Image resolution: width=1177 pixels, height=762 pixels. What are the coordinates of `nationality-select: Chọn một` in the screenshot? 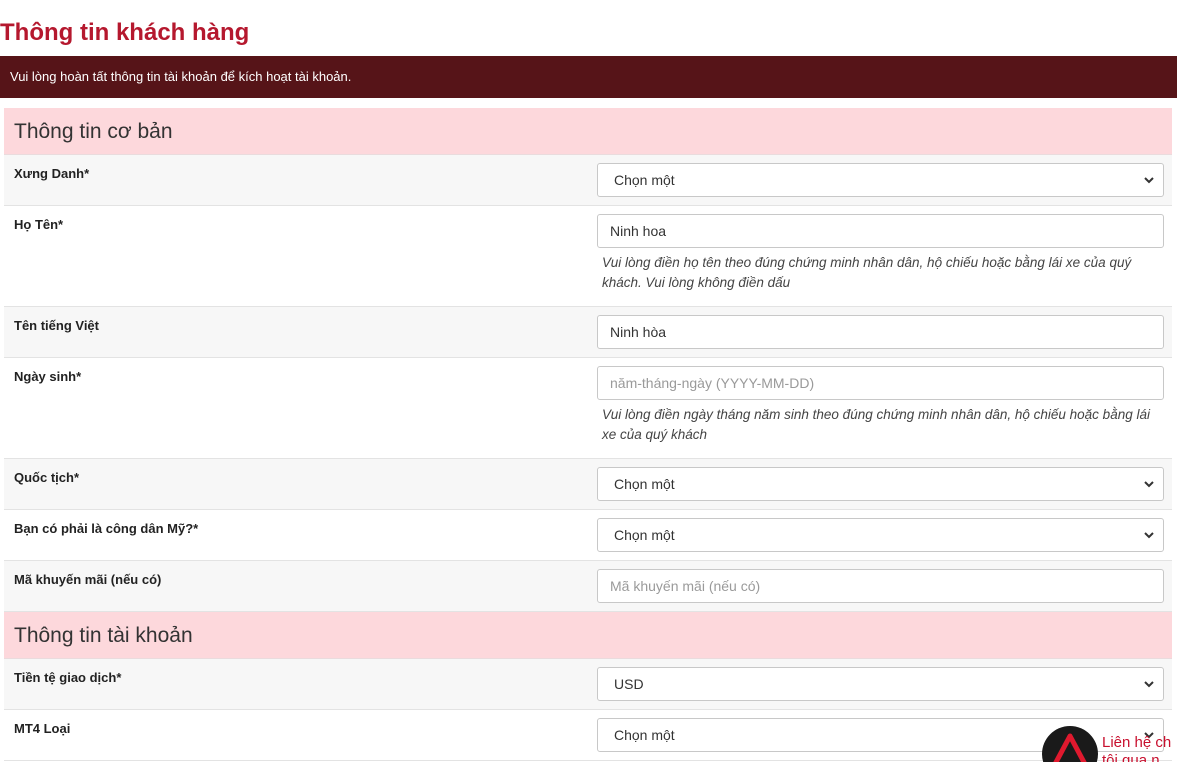 It's located at (880, 484).